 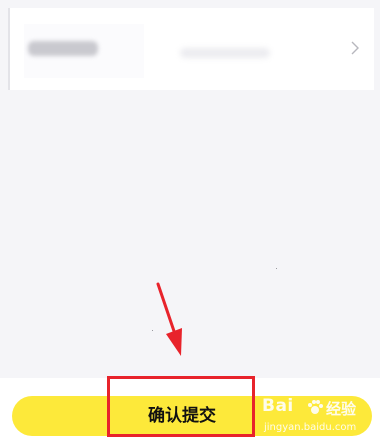 What do you see at coordinates (341, 409) in the screenshot?
I see `watermark-name: 经验` at bounding box center [341, 409].